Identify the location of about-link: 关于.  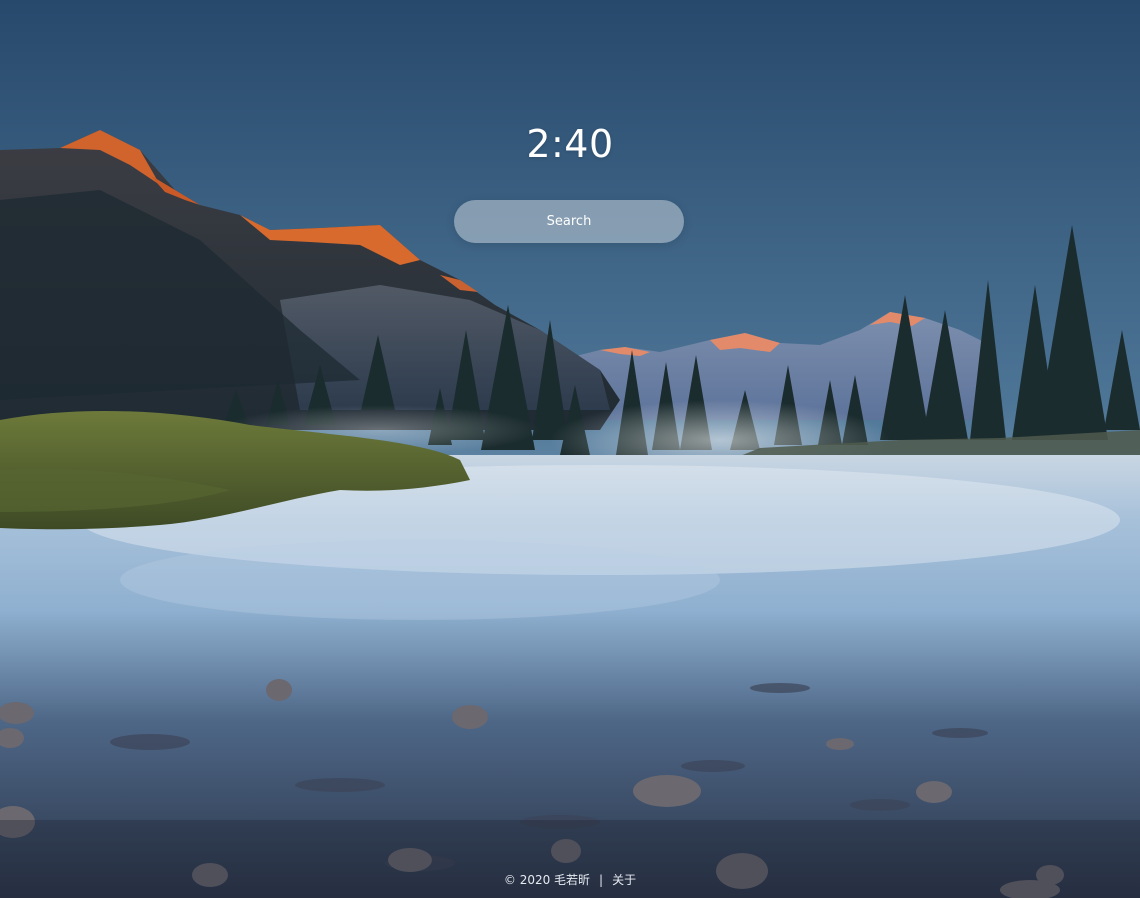
(624, 880).